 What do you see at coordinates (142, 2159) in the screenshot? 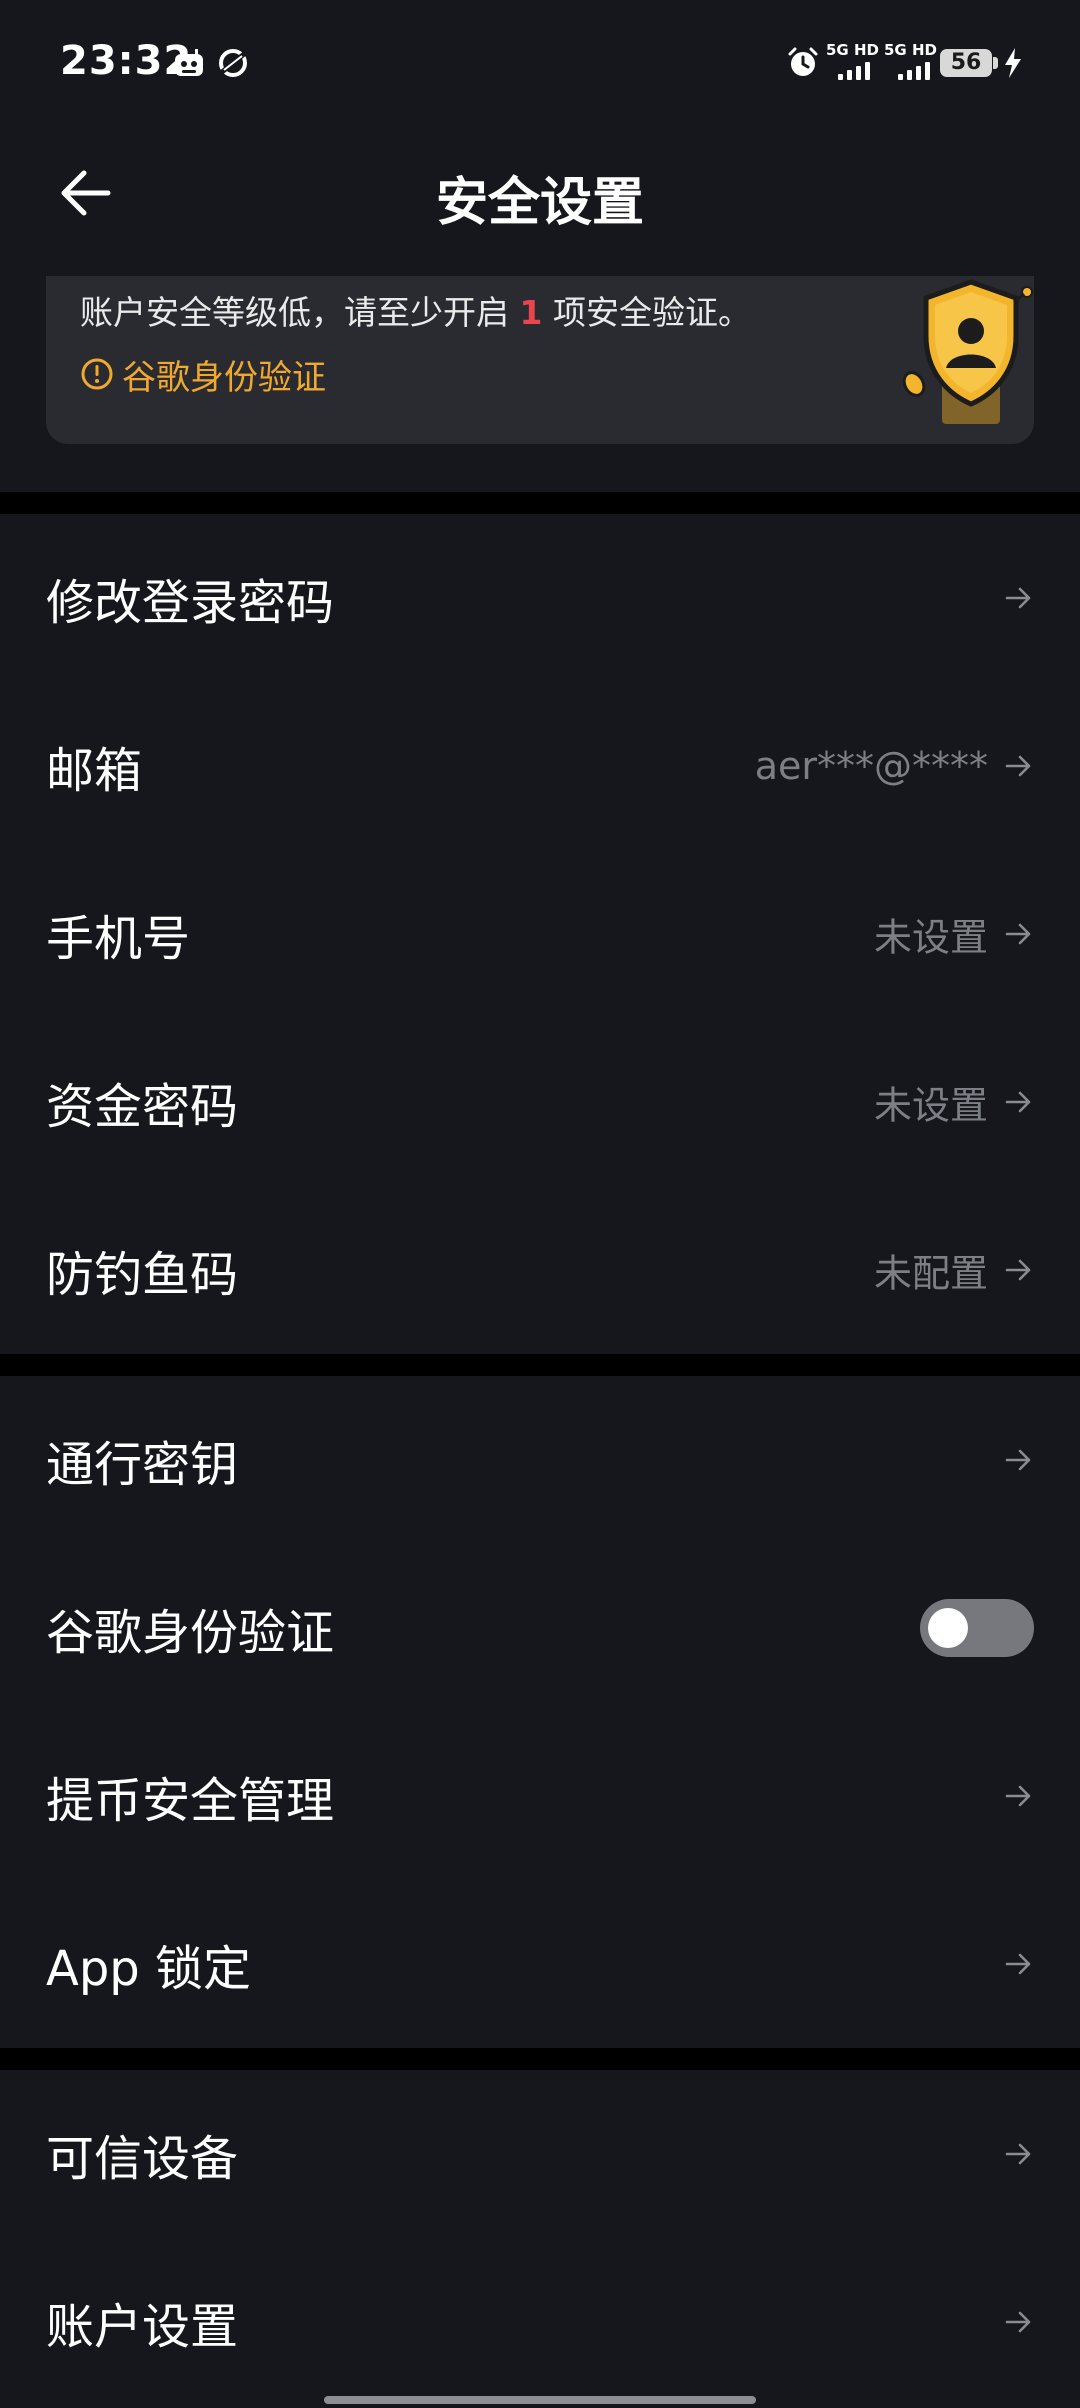
I see `row-label: 可信设备` at bounding box center [142, 2159].